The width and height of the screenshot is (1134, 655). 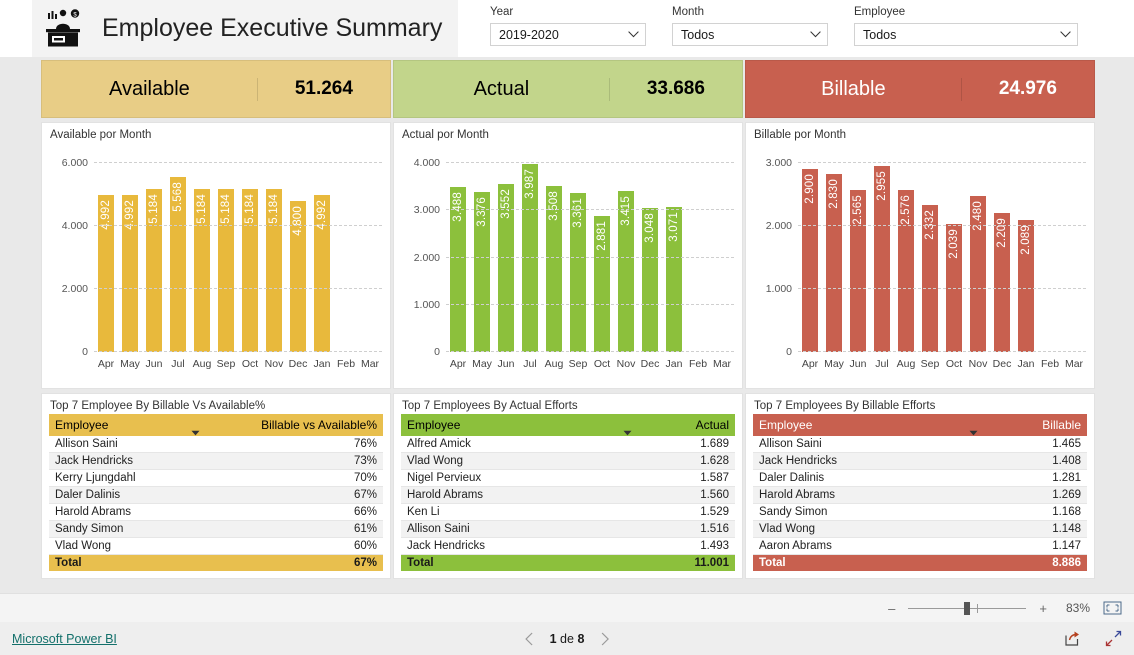 What do you see at coordinates (216, 89) in the screenshot?
I see `kpi-card-available: Available 51.264` at bounding box center [216, 89].